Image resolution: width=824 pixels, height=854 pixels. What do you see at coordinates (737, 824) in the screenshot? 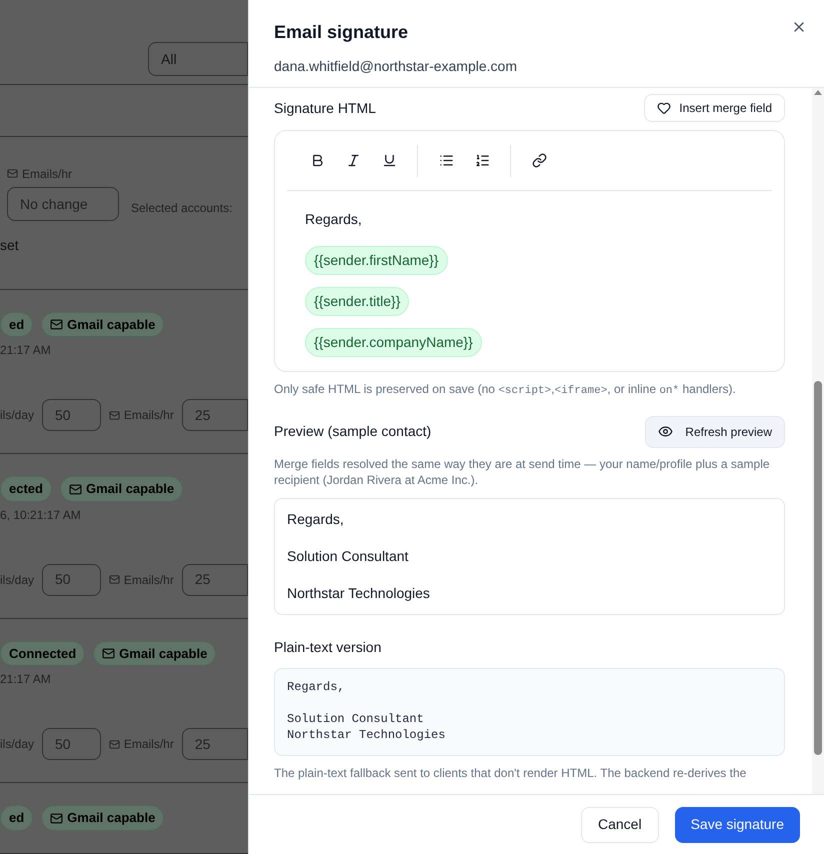
I see `save-signature-button: Save signature` at bounding box center [737, 824].